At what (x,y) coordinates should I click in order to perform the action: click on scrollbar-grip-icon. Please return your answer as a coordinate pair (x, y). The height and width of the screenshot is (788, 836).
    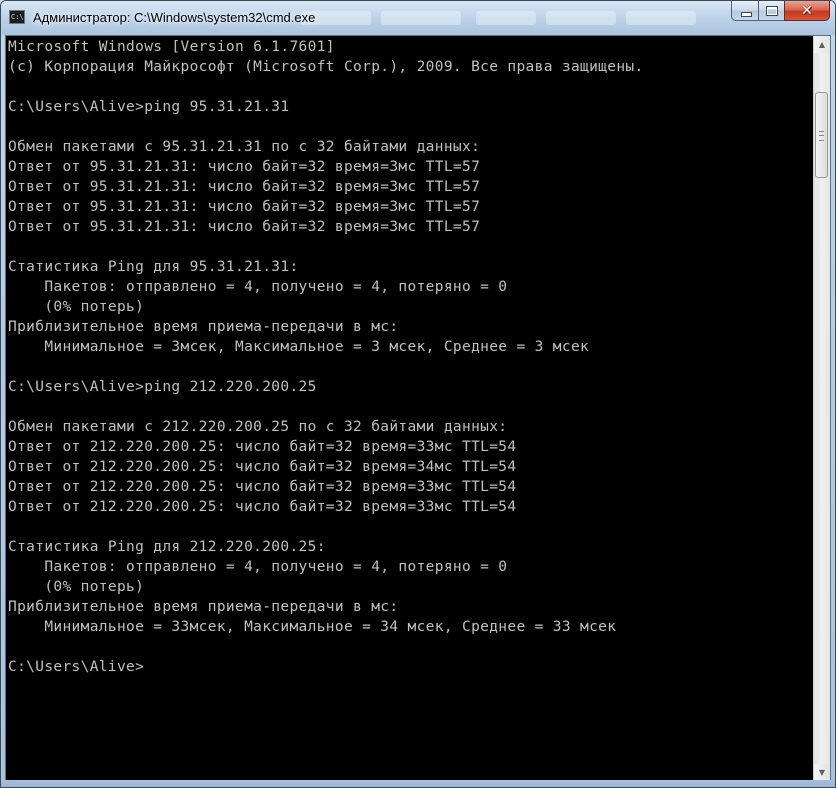
    Looking at the image, I should click on (821, 136).